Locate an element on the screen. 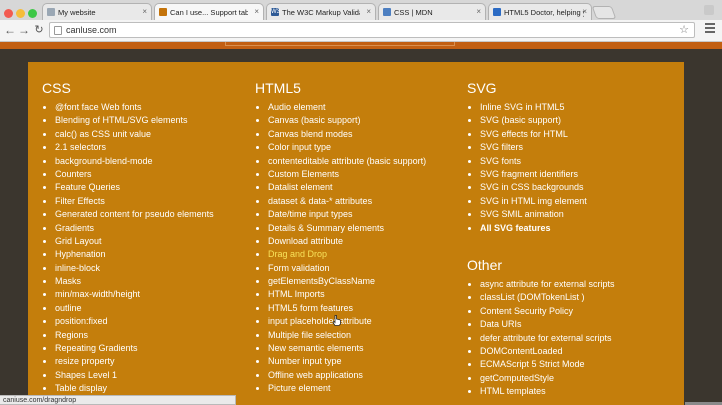  feature-link: SVG filters is located at coordinates (527, 147).